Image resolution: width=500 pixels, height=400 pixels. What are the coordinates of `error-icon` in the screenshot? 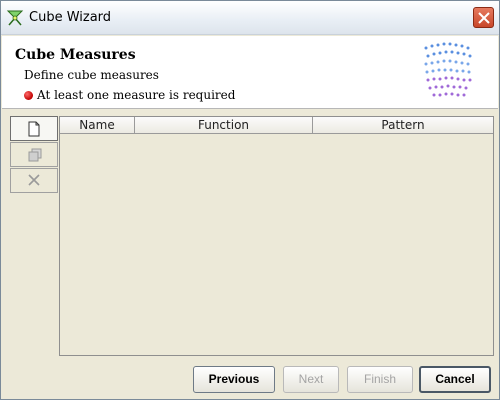 It's located at (28, 95).